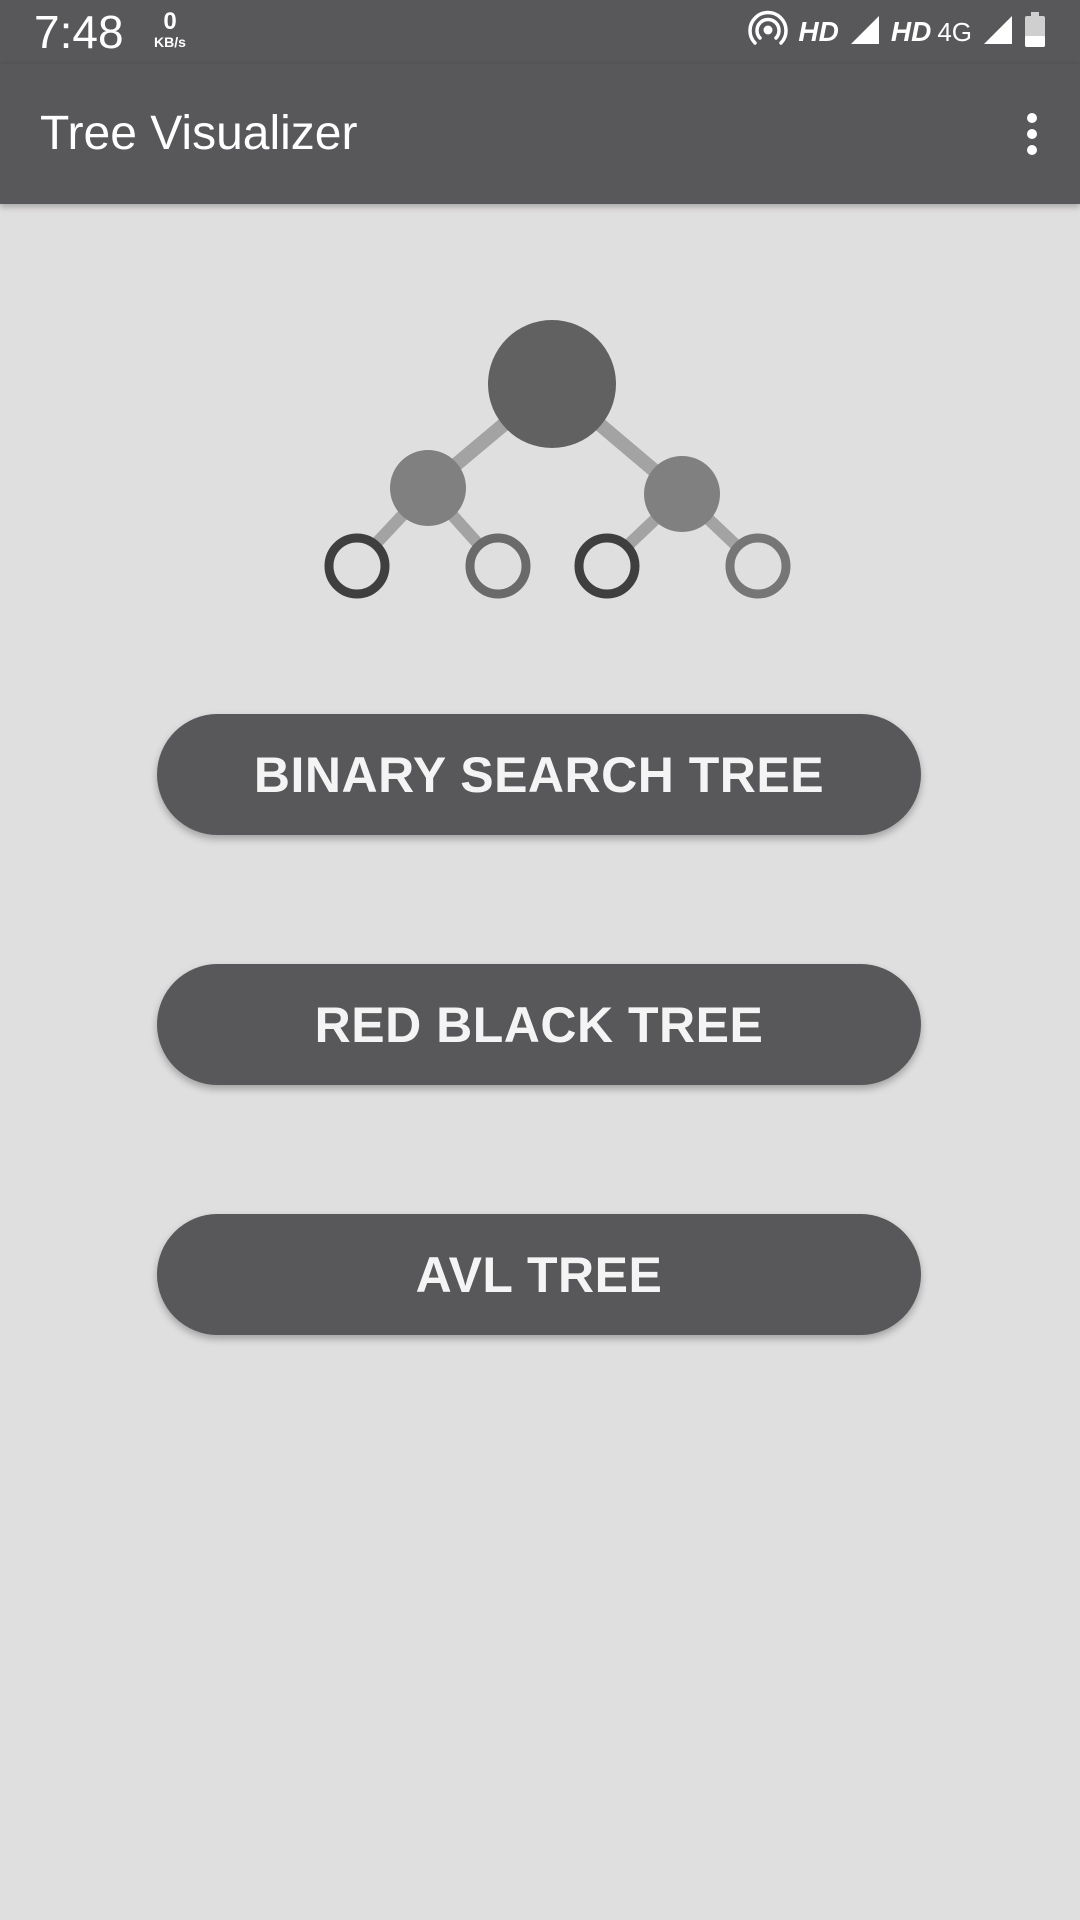  I want to click on battery-icon, so click(1035, 32).